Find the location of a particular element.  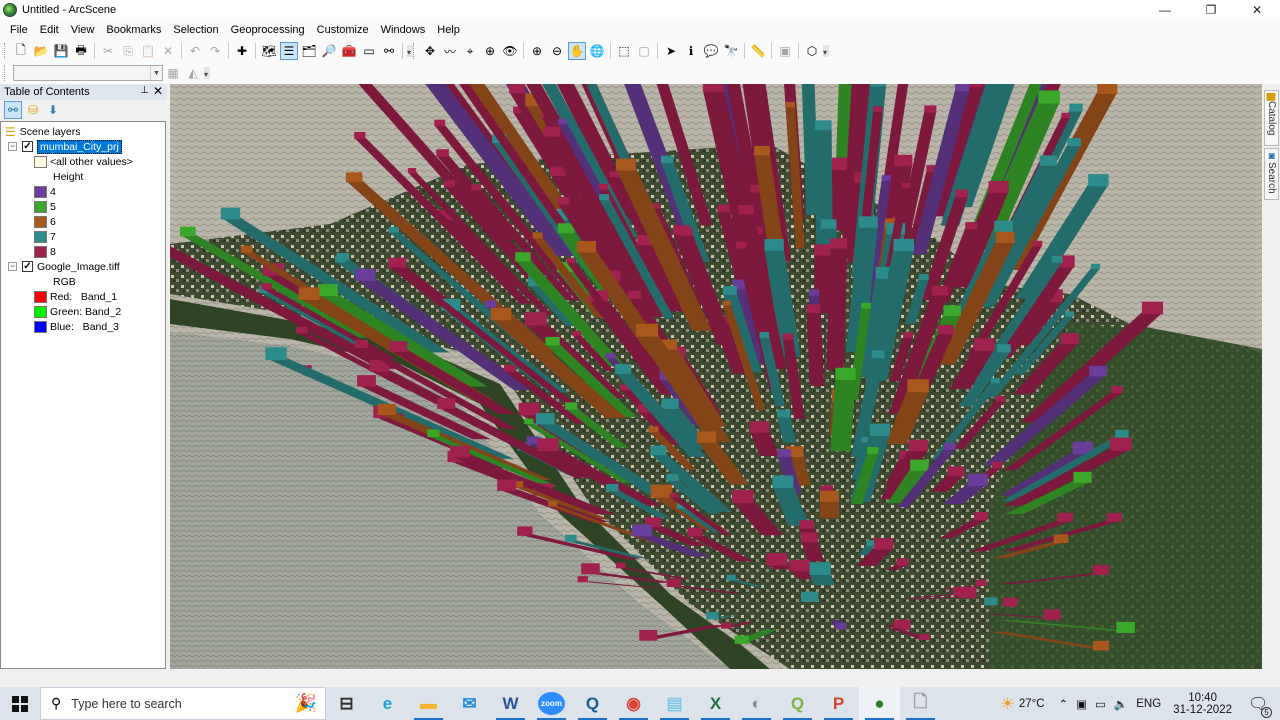

pan-icon: ✋ is located at coordinates (577, 51).